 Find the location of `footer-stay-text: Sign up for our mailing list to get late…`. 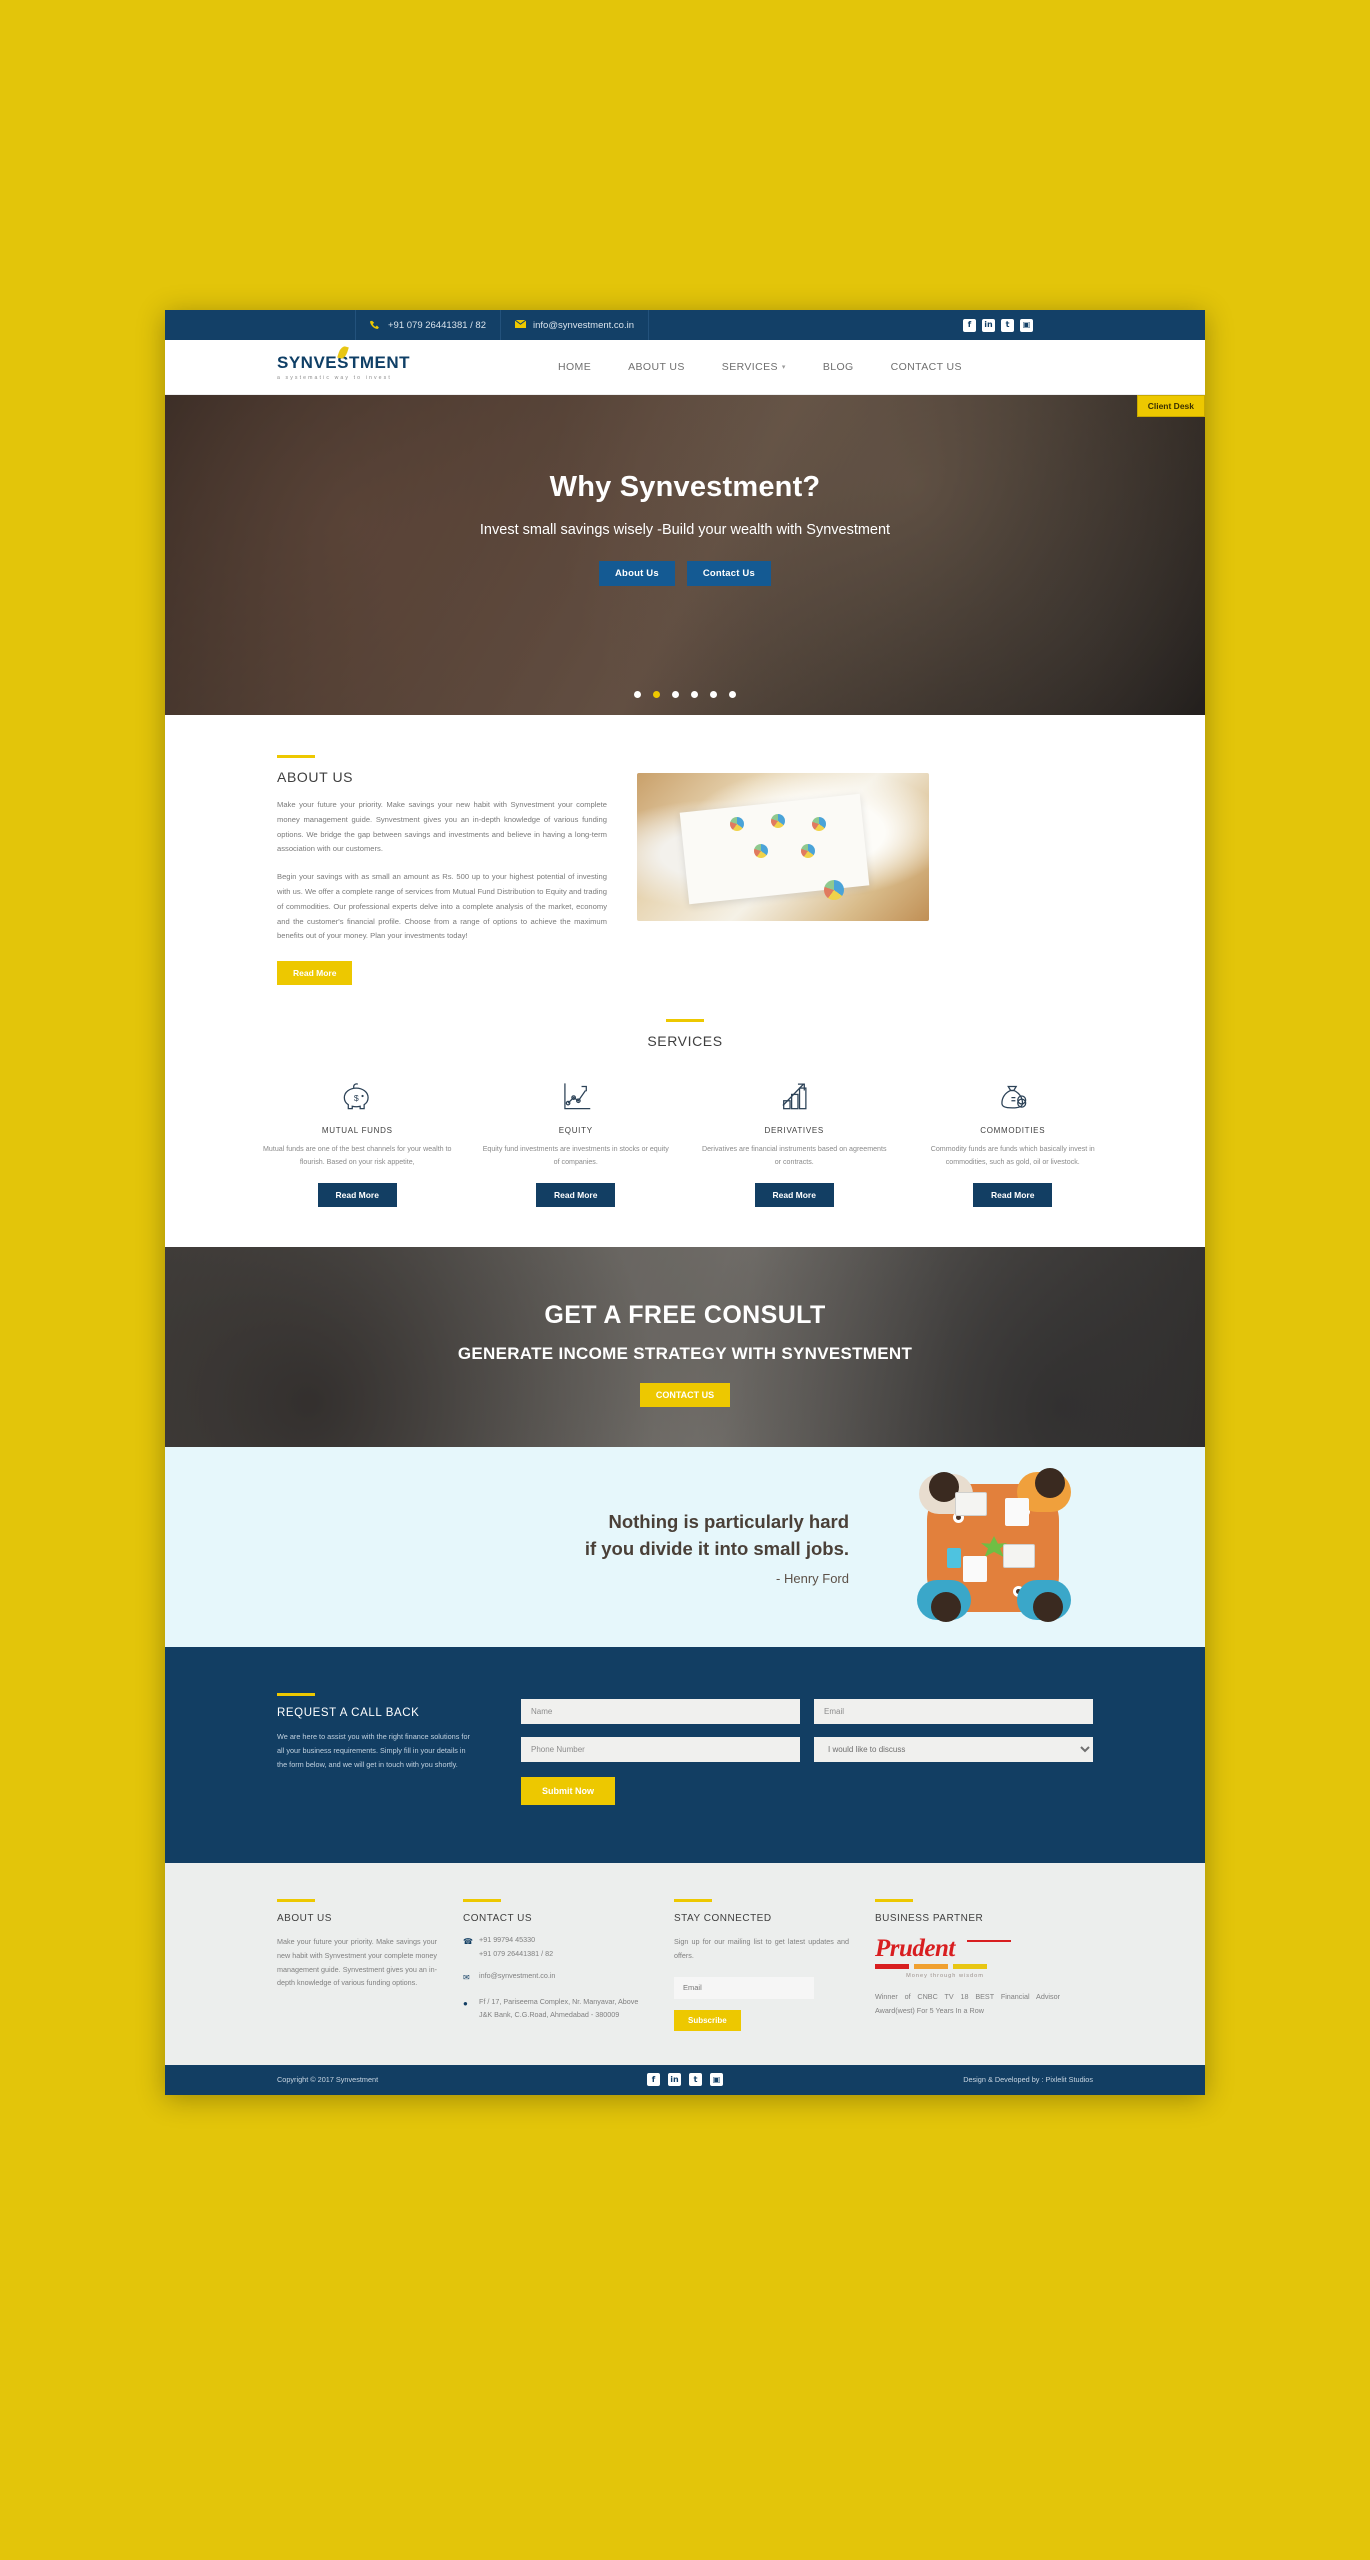

footer-stay-text: Sign up for our mailing list to get late… is located at coordinates (761, 1948).